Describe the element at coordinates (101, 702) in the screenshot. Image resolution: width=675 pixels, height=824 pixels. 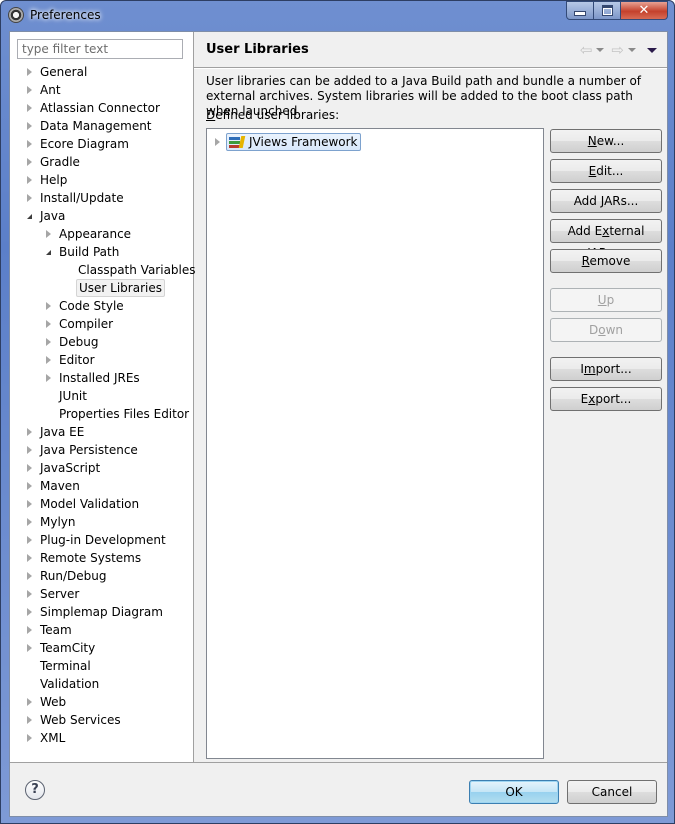
I see `tree-item-web: Web` at that location.